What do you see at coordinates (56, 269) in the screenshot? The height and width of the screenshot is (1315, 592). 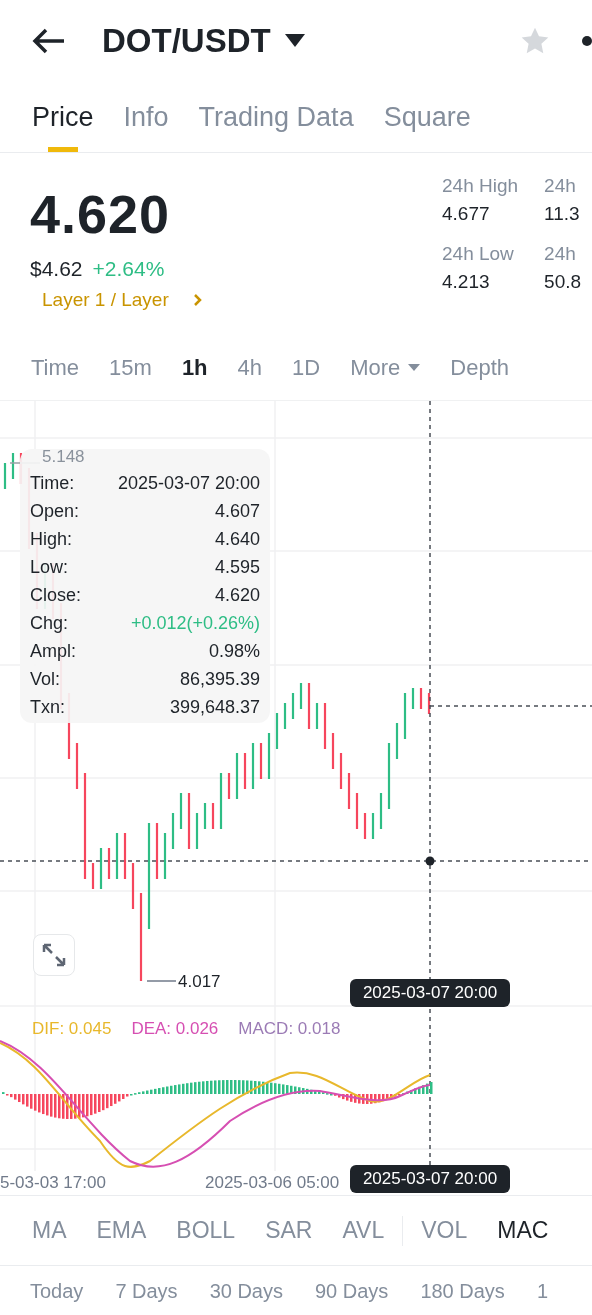 I see `usd-price: $4.62` at bounding box center [56, 269].